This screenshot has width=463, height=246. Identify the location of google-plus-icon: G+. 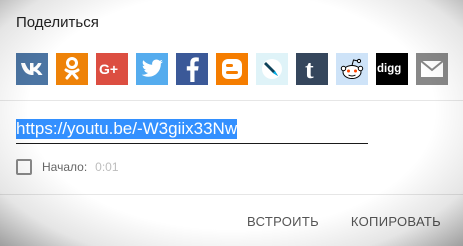
(112, 69).